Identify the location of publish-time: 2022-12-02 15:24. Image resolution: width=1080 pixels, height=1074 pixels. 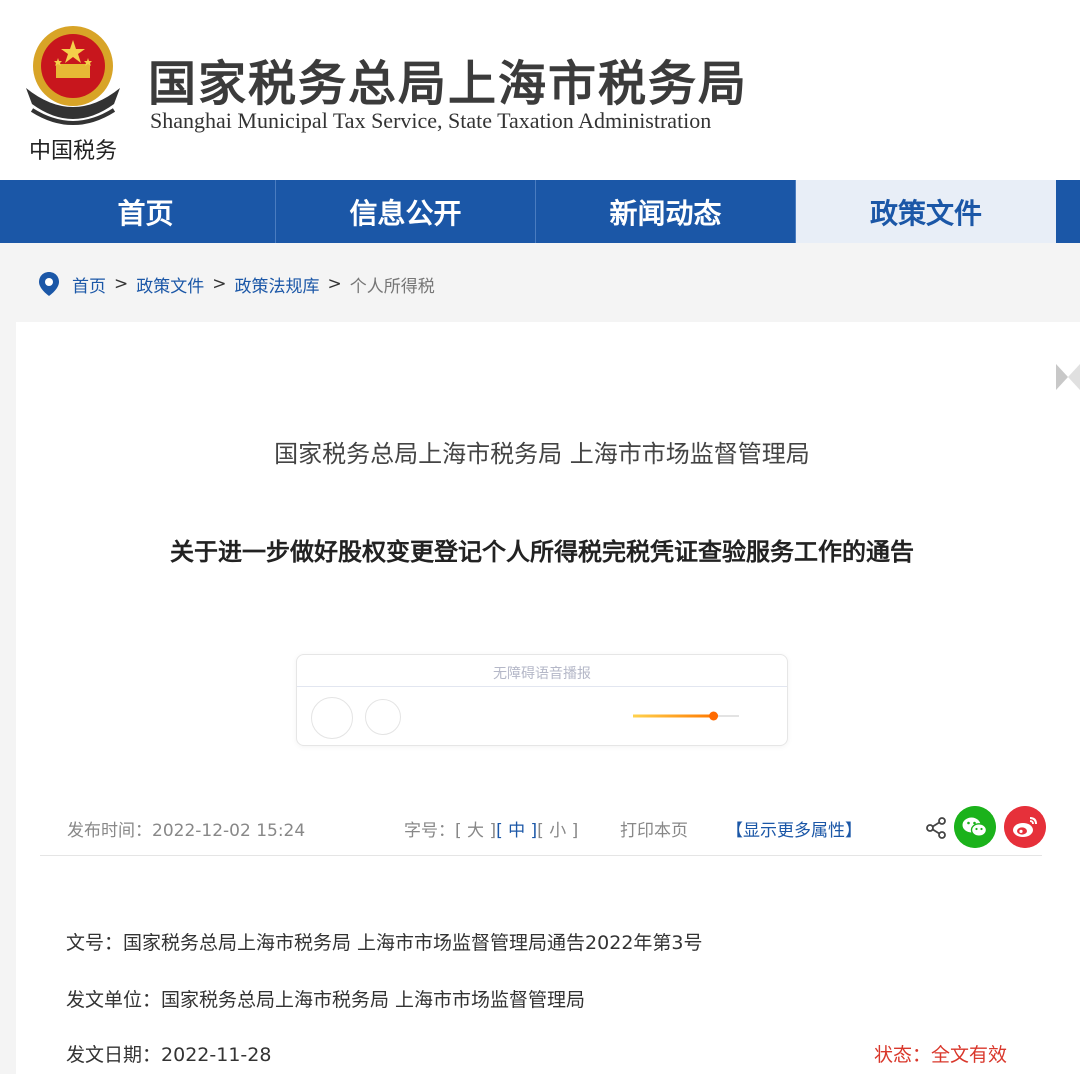
(229, 831).